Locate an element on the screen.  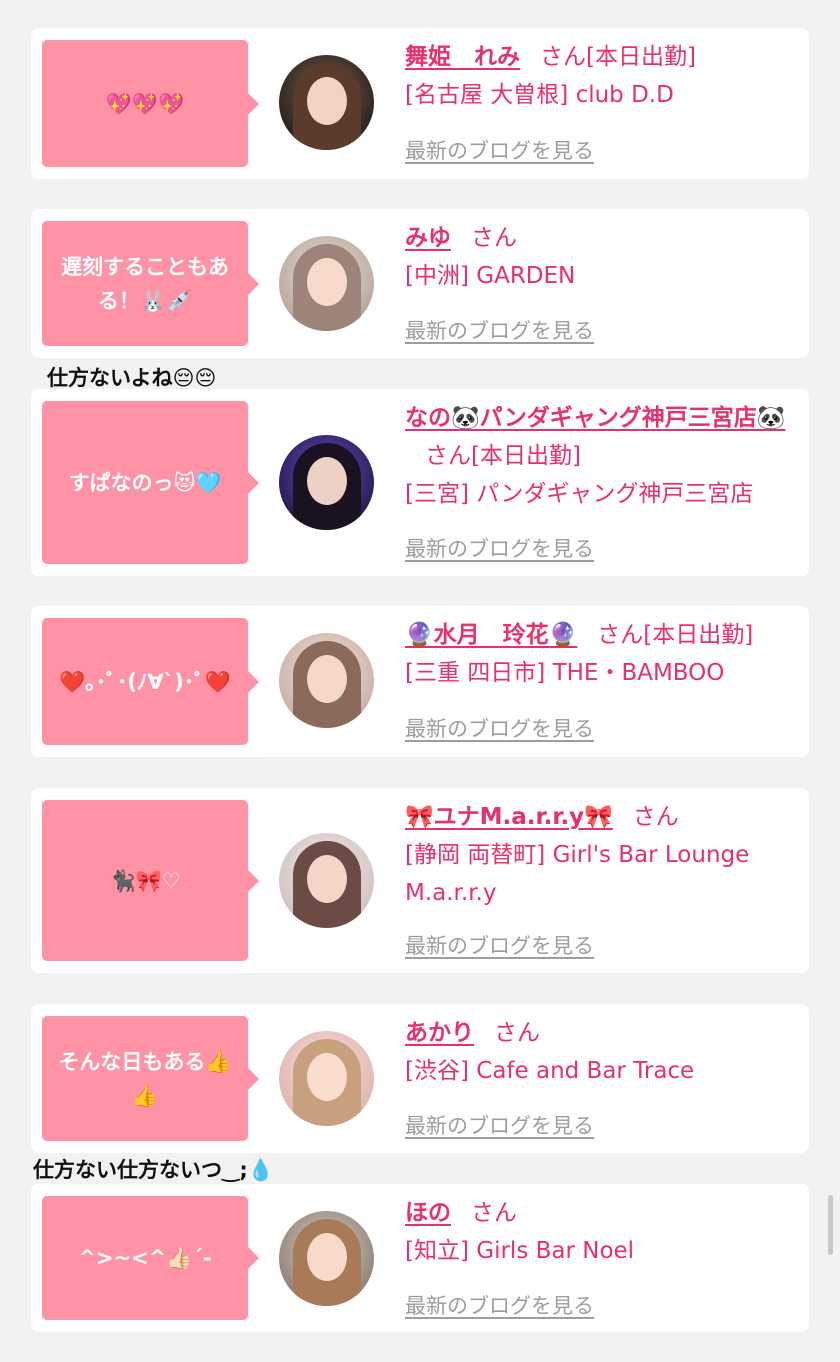
comment-text: そんな日もある👍👍 is located at coordinates (145, 1078).